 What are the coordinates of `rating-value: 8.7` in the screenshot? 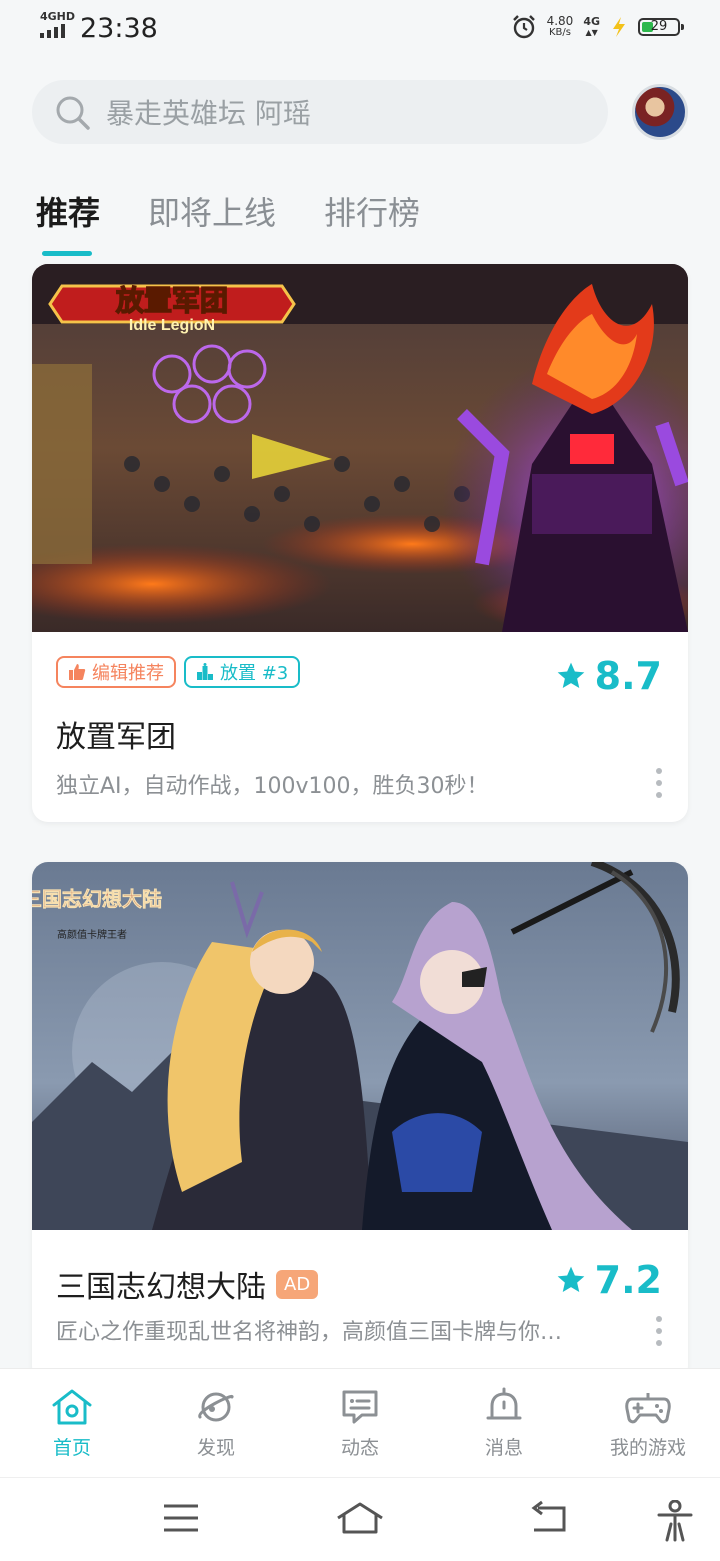 It's located at (628, 676).